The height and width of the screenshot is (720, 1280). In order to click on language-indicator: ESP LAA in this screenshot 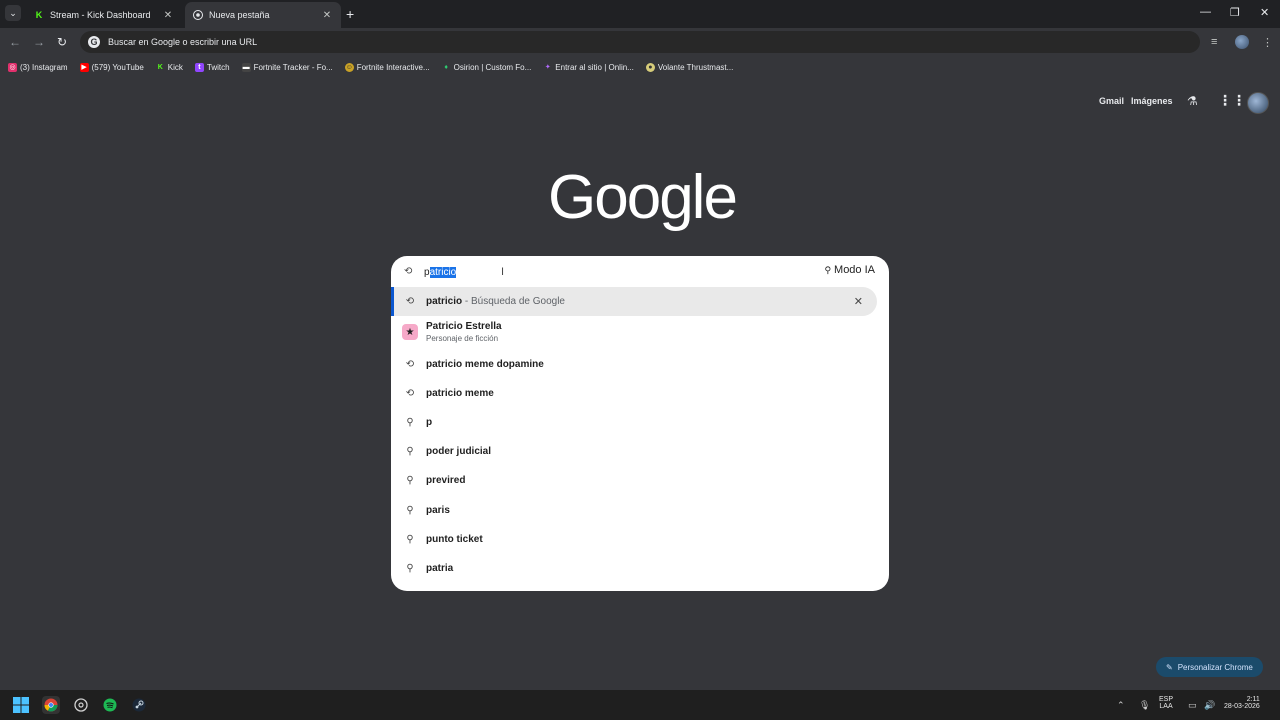, I will do `click(1166, 703)`.